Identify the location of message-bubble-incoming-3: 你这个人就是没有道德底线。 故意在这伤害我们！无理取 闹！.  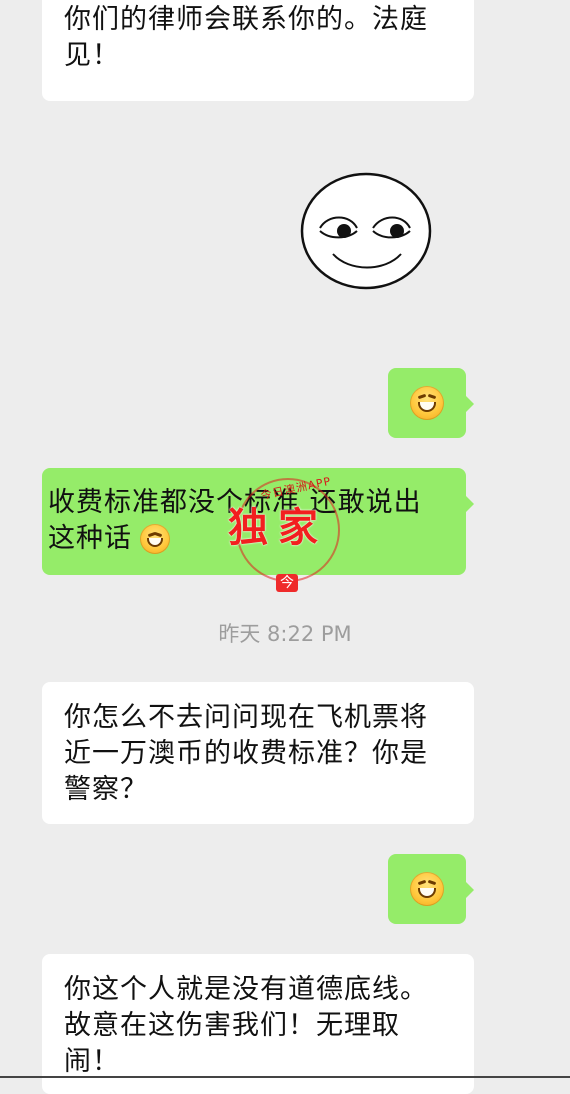
(258, 1024).